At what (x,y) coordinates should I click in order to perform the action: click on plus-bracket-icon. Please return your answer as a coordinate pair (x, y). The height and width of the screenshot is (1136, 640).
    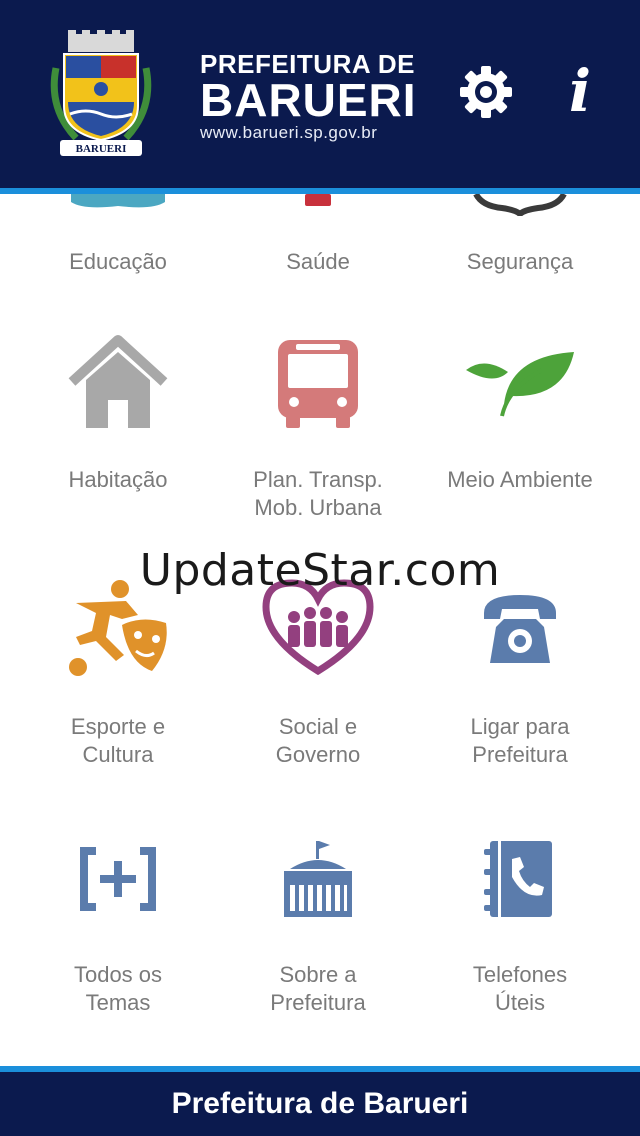
    Looking at the image, I should click on (118, 879).